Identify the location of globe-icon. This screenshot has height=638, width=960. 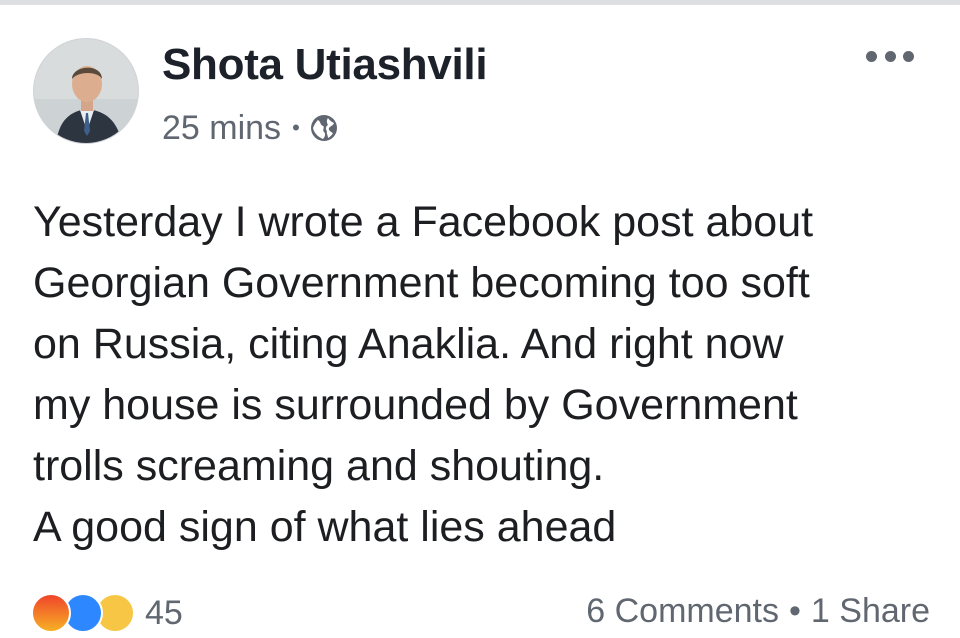
(324, 128).